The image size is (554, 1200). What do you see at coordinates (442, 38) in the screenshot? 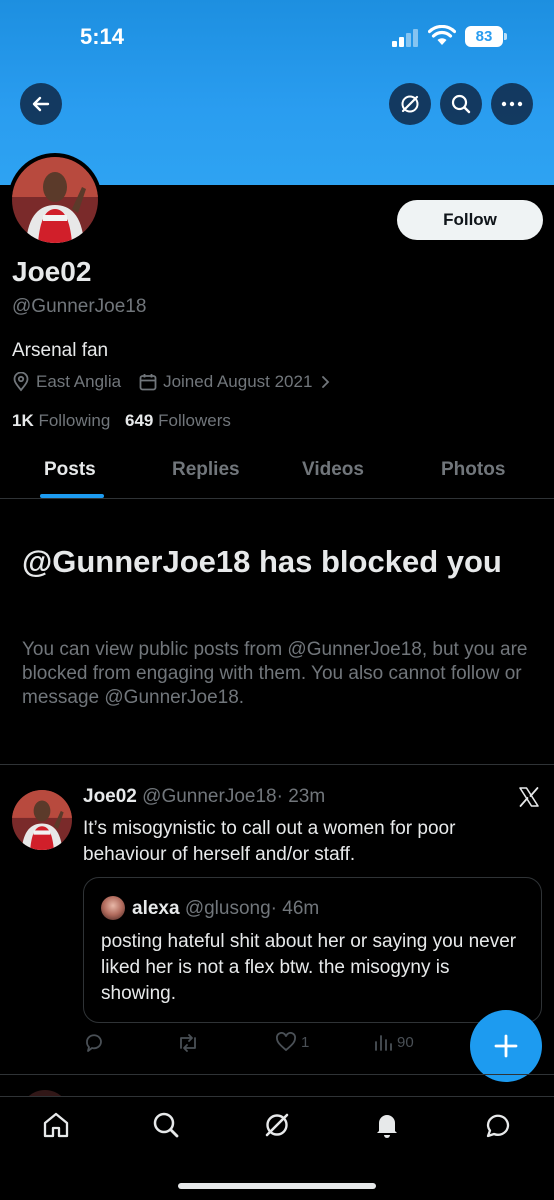
I see `wifi-icon` at bounding box center [442, 38].